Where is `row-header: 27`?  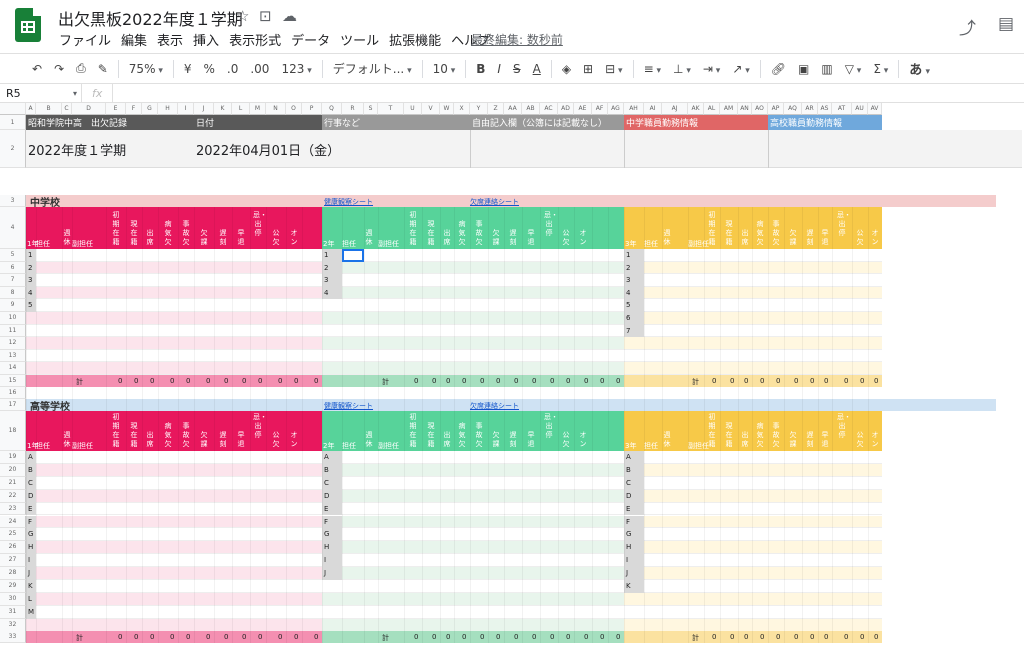
row-header: 27 is located at coordinates (13, 561).